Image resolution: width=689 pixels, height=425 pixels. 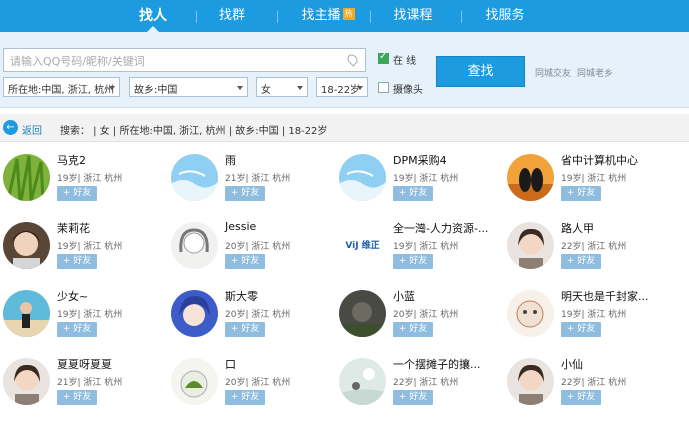 I want to click on tab-label: 找服务, so click(x=505, y=15).